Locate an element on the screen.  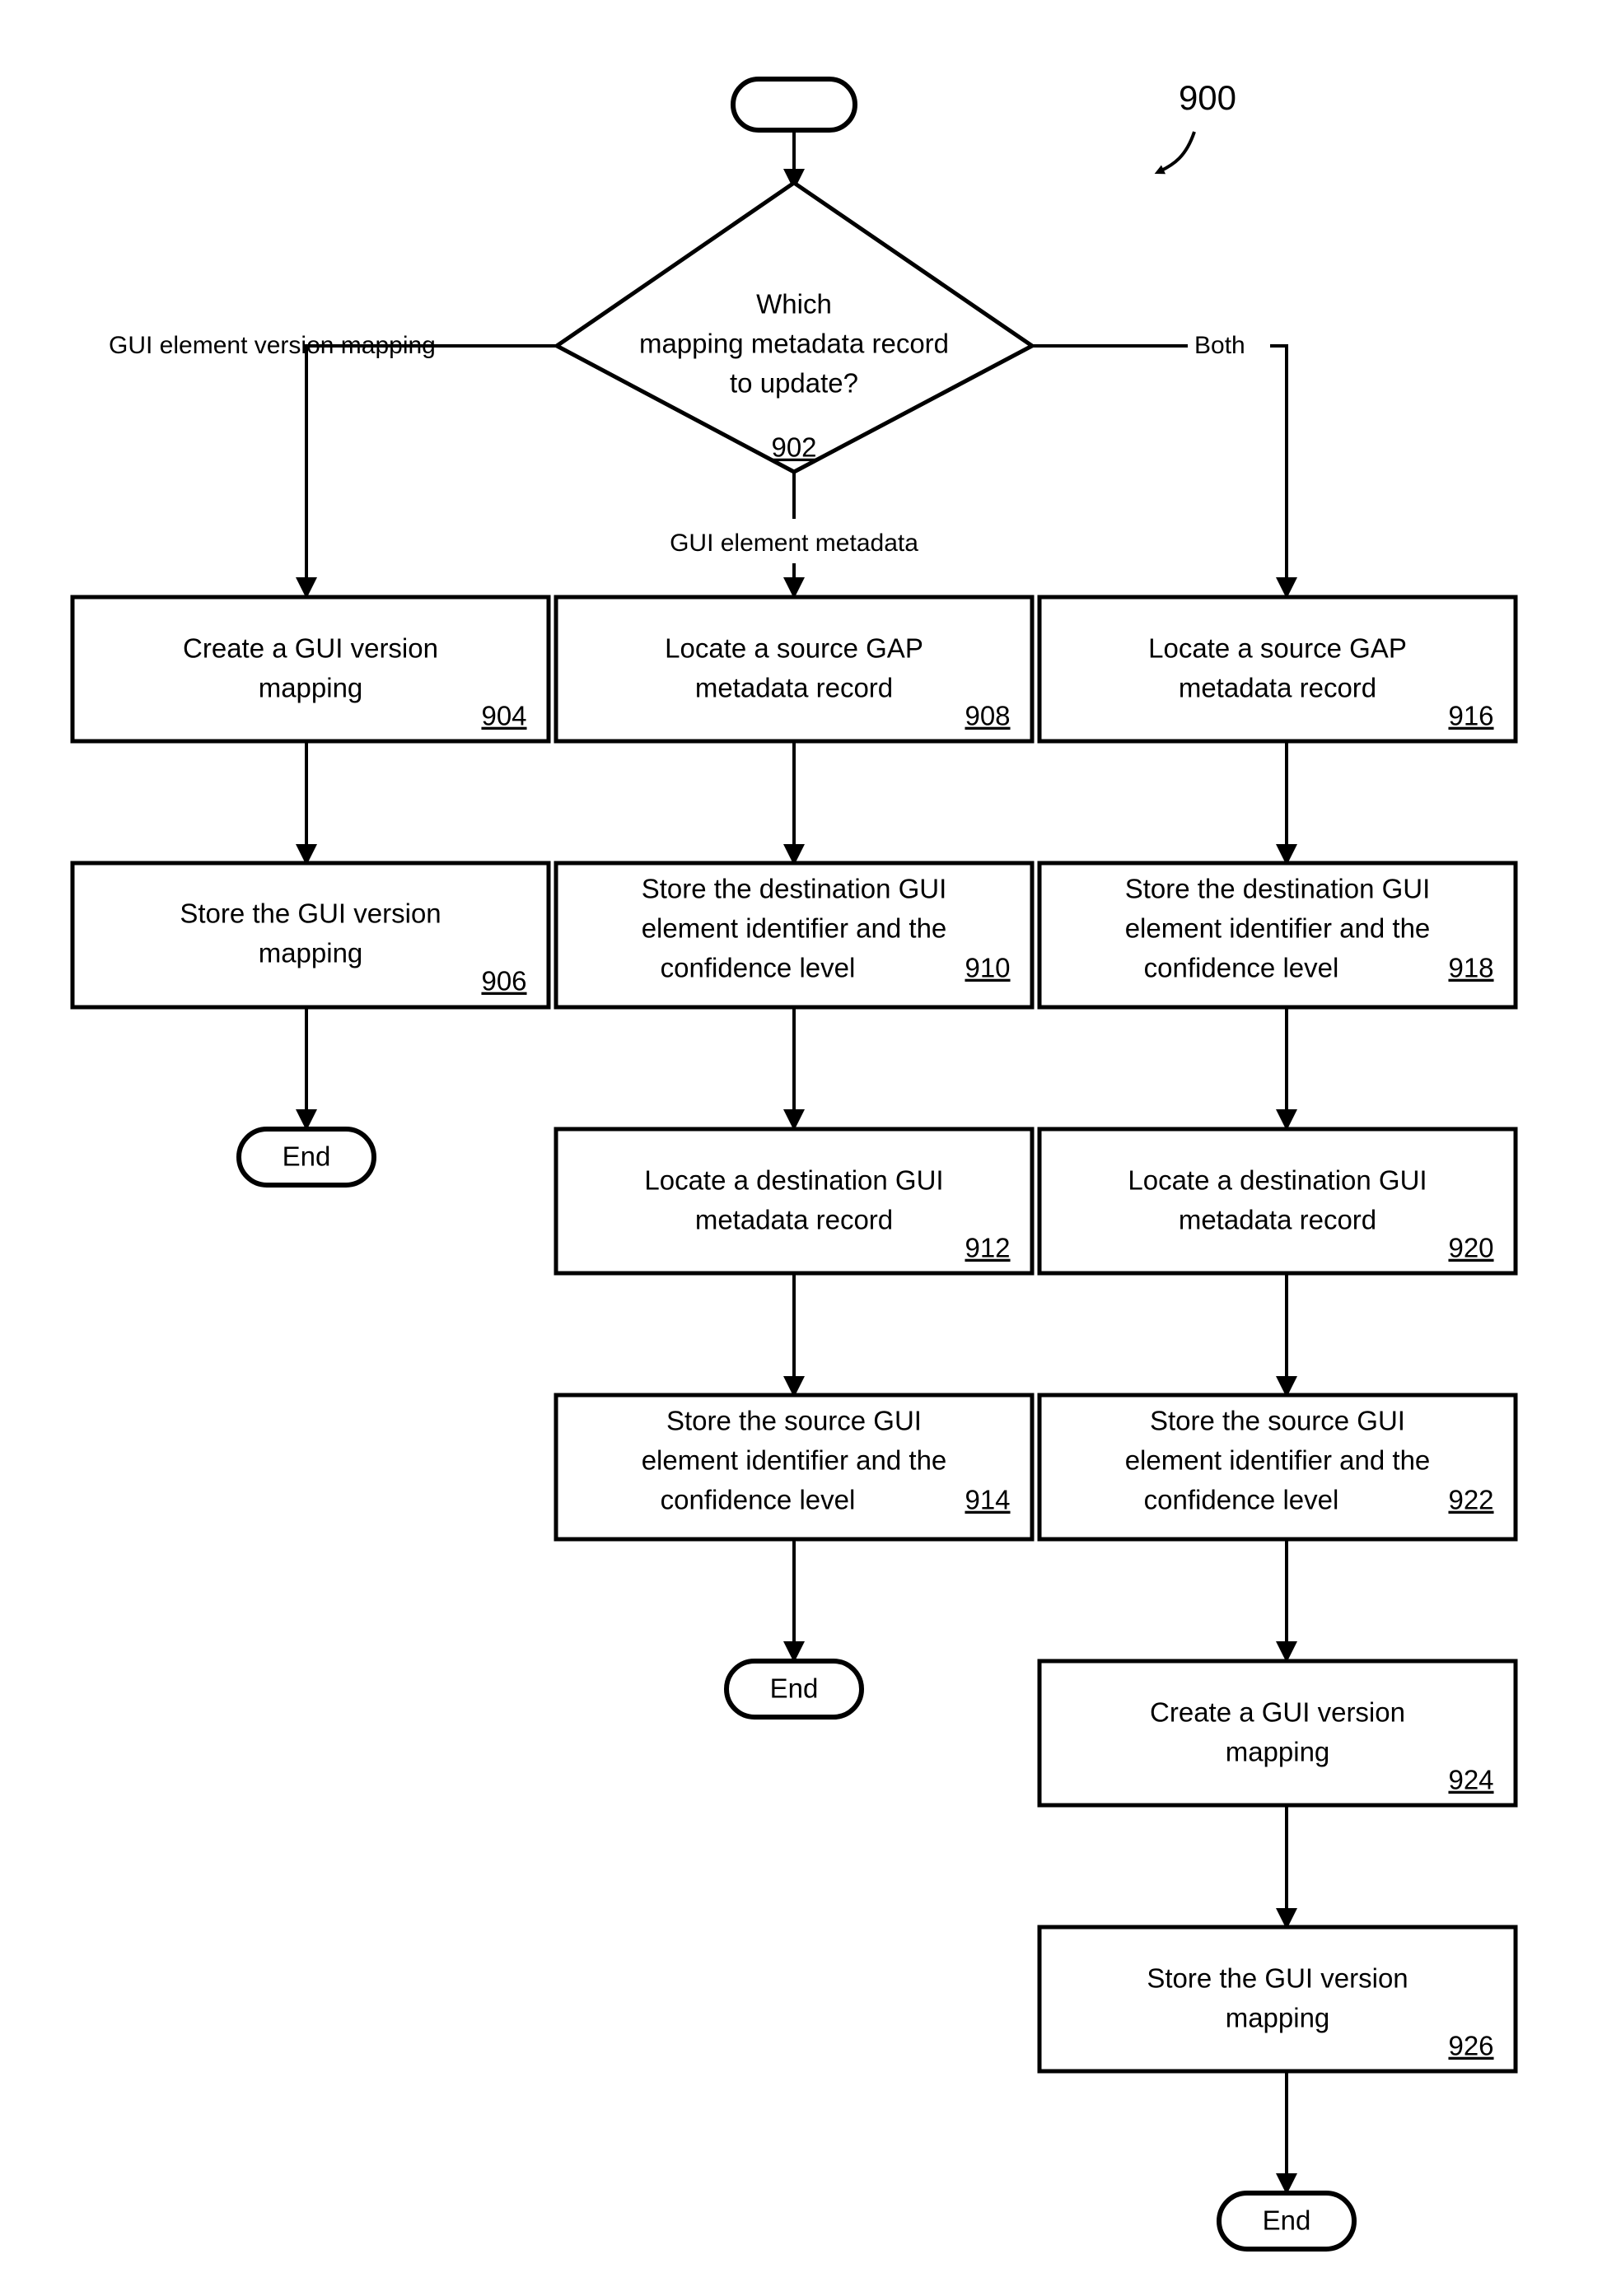
edge-middle-branch: GUI element metadata is located at coordinates (794, 535).